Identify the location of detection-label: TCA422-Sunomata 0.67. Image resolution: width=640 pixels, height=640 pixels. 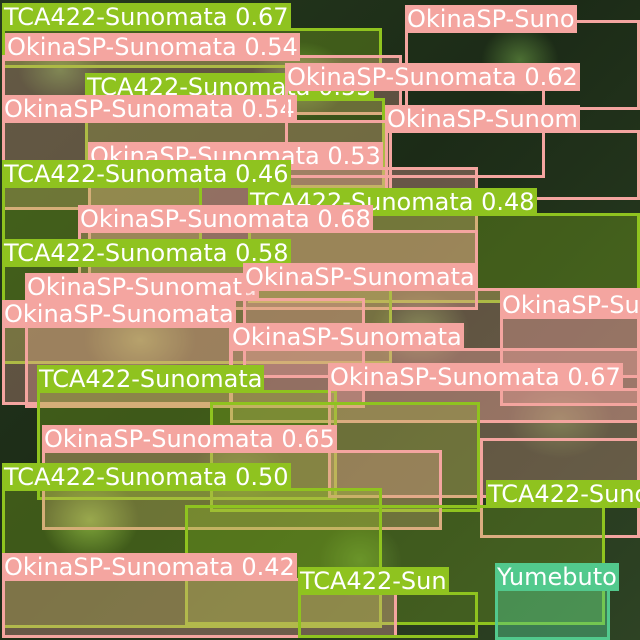
(146, 17).